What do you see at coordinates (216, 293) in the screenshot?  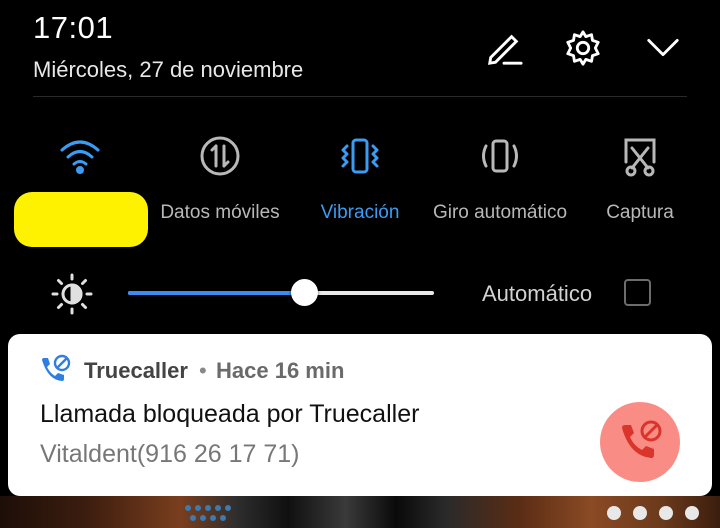 I see `brightness-slider-fill` at bounding box center [216, 293].